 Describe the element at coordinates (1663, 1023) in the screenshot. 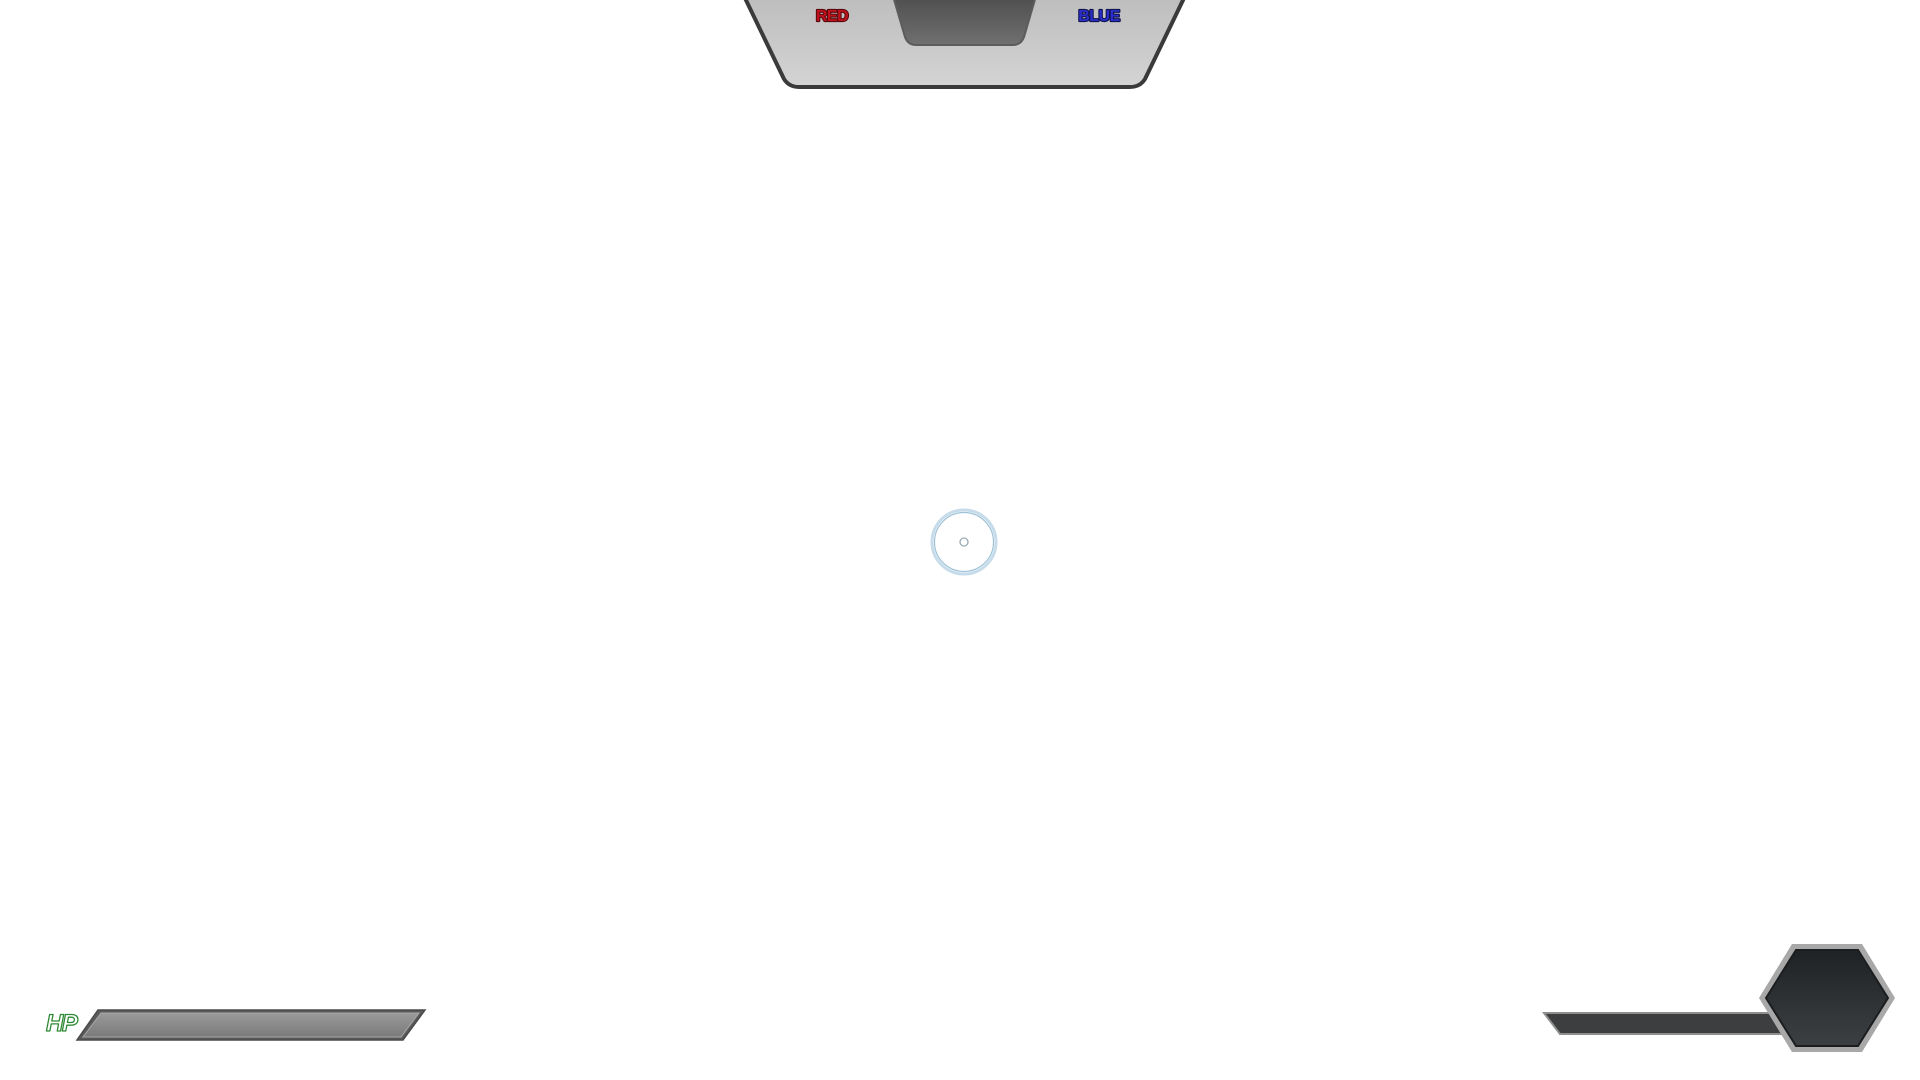

I see `energy-bar` at that location.